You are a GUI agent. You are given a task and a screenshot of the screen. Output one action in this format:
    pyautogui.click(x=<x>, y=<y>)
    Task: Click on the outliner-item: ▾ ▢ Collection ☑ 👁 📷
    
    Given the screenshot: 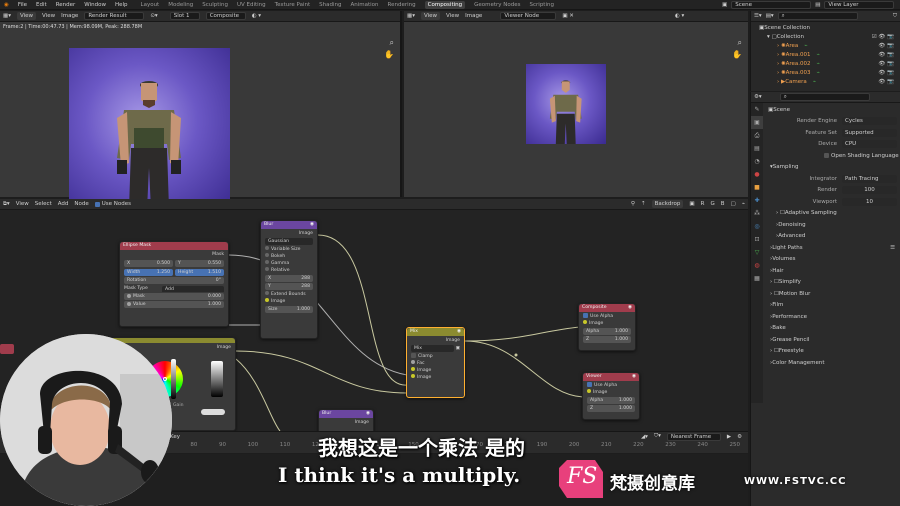 What is the action you would take?
    pyautogui.click(x=829, y=36)
    